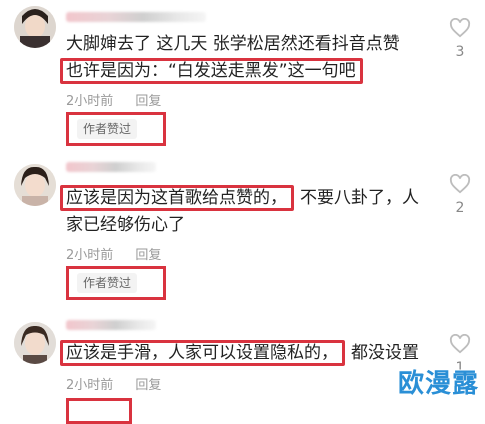 The width and height of the screenshot is (485, 424). I want to click on like-count: 3, so click(460, 52).